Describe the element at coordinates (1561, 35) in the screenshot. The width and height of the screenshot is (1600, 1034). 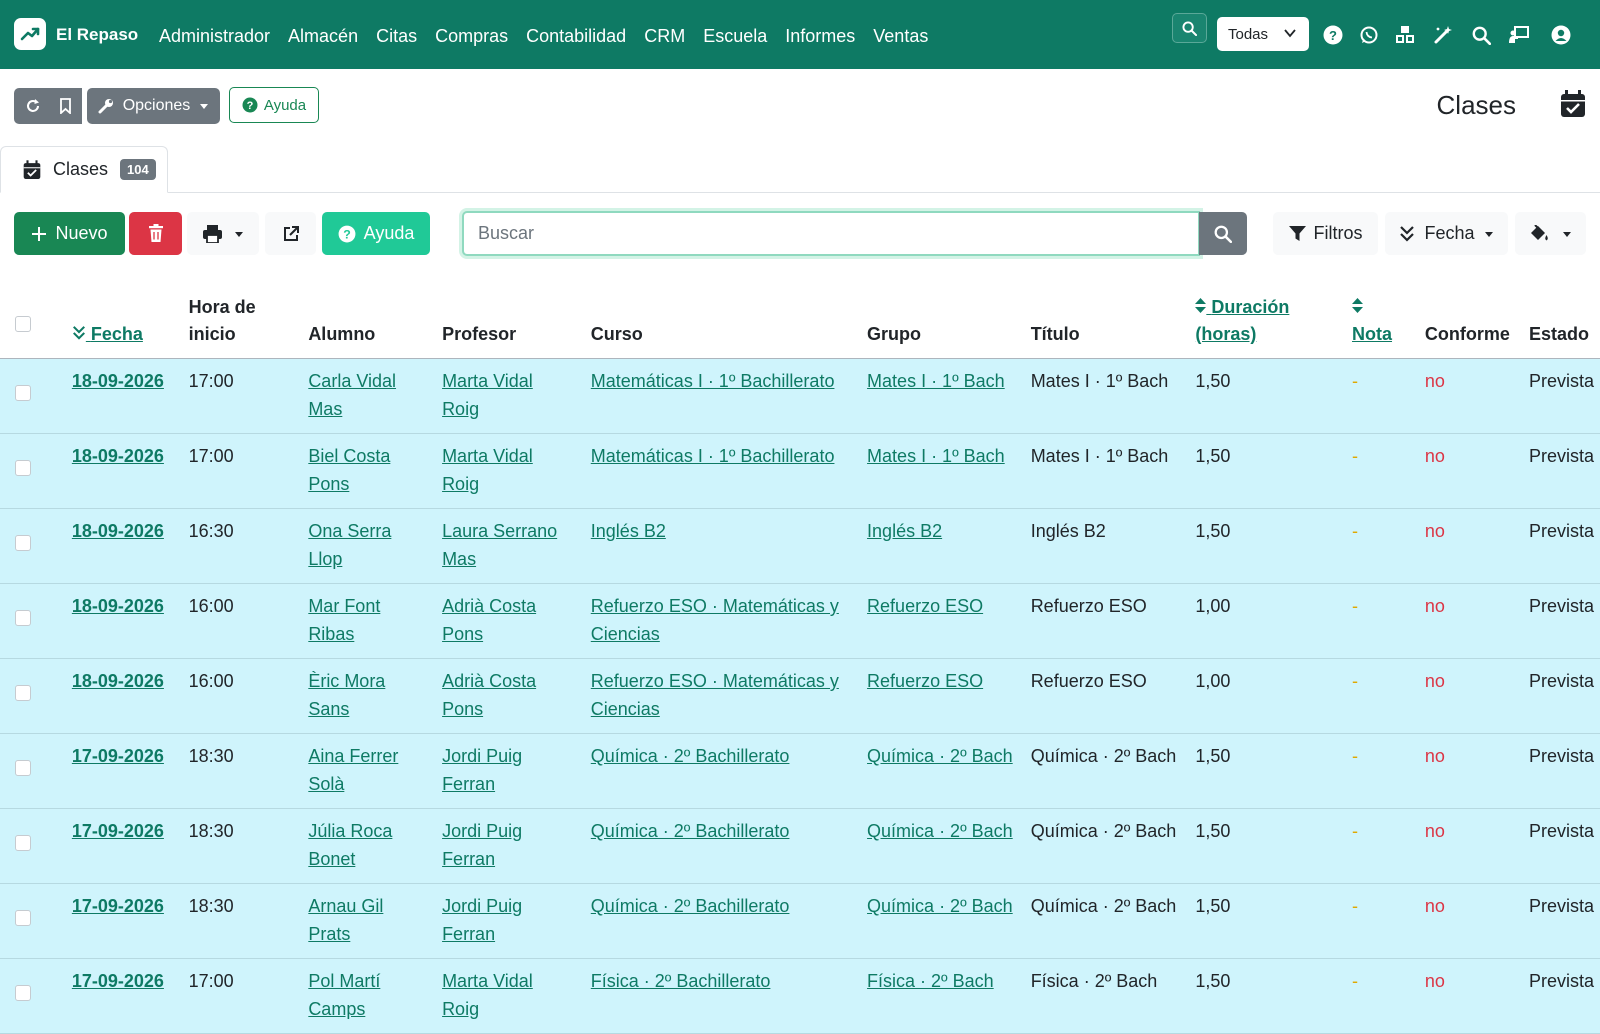
I see `user-circle-icon` at that location.